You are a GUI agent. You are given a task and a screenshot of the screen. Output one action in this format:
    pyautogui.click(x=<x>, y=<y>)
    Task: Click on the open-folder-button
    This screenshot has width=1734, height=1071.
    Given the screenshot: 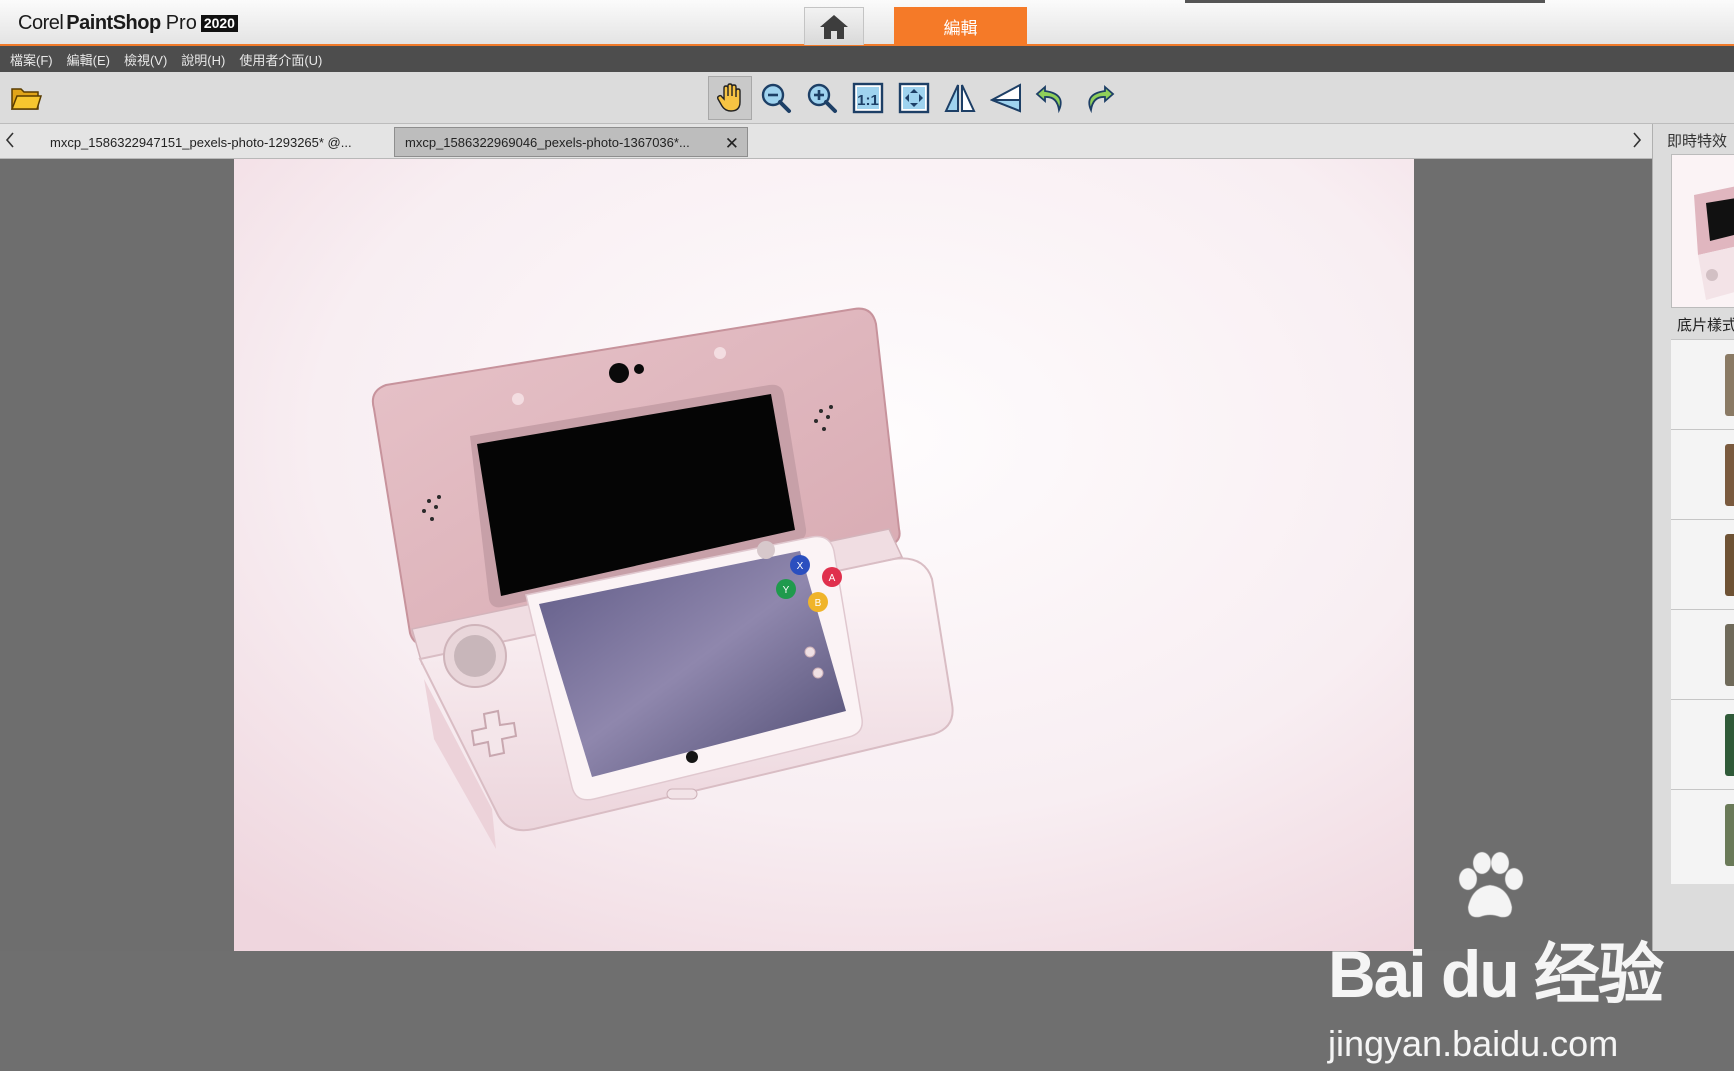 What is the action you would take?
    pyautogui.click(x=26, y=98)
    